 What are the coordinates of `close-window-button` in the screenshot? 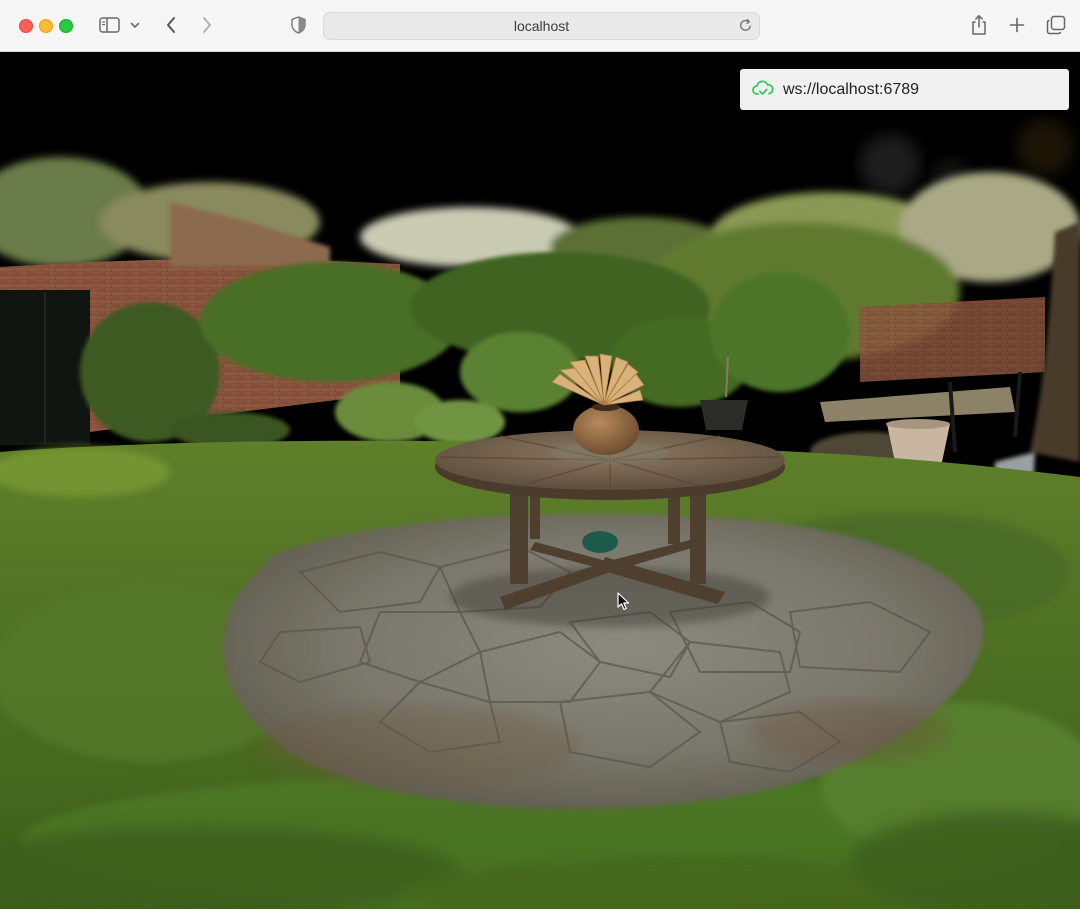 It's located at (26, 26).